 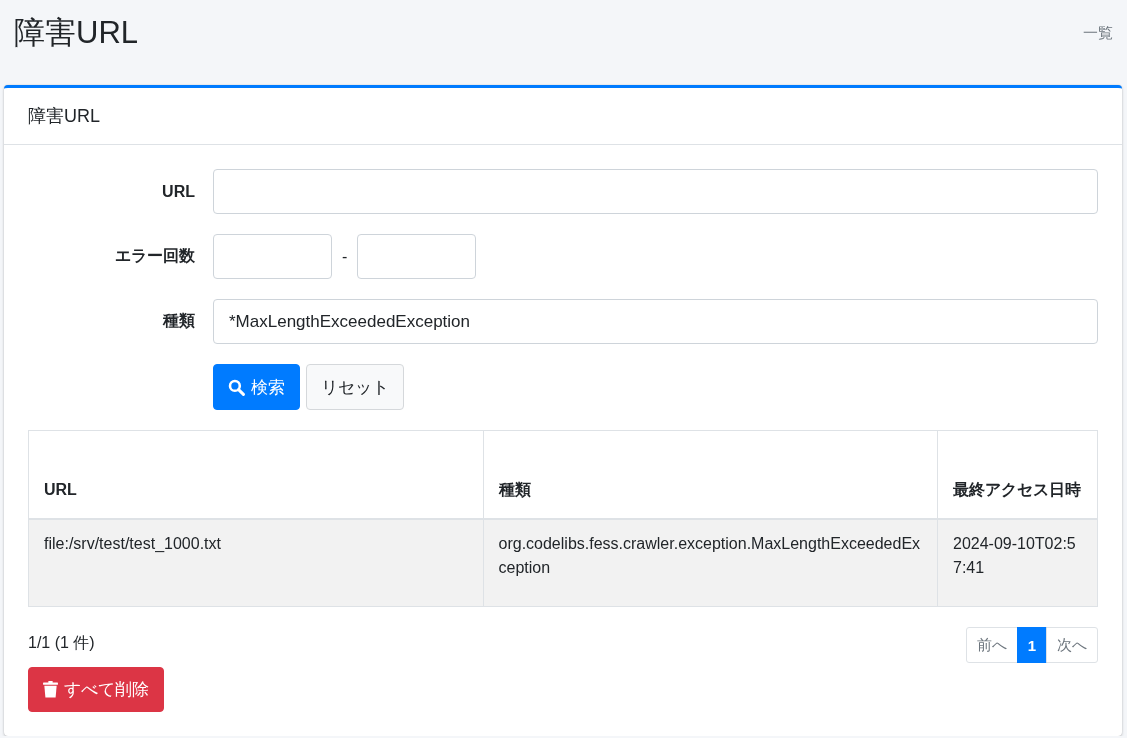 What do you see at coordinates (61, 643) in the screenshot?
I see `result-count: 1/1 (1 件)` at bounding box center [61, 643].